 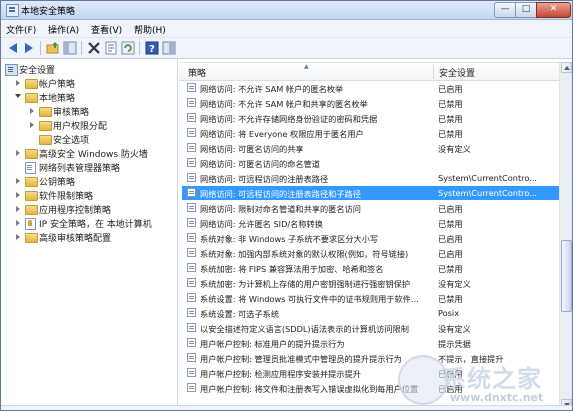 I want to click on tree-item-label: 应用程序控制策略, so click(x=75, y=211).